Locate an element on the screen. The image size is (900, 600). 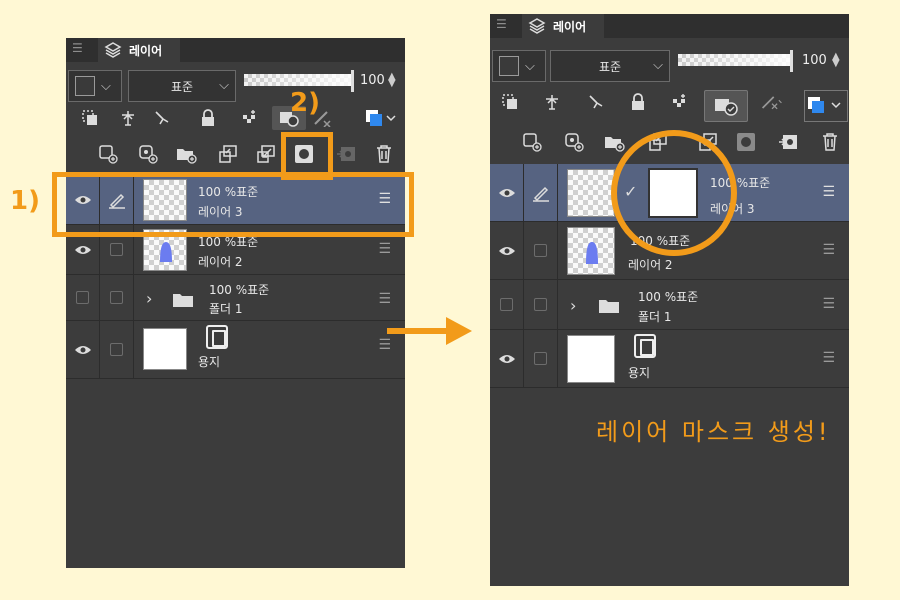
paper-icon is located at coordinates (645, 346).